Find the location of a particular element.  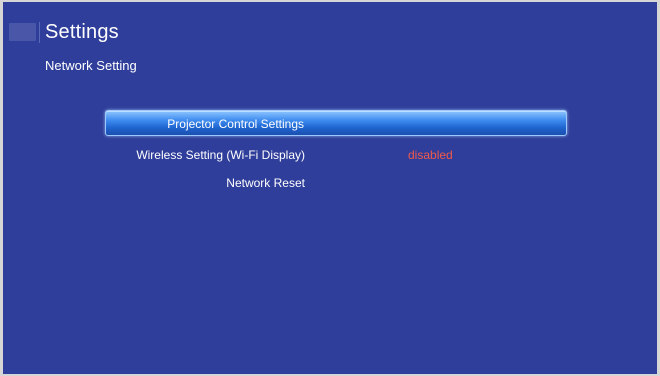

section-title: Network Setting is located at coordinates (91, 65).